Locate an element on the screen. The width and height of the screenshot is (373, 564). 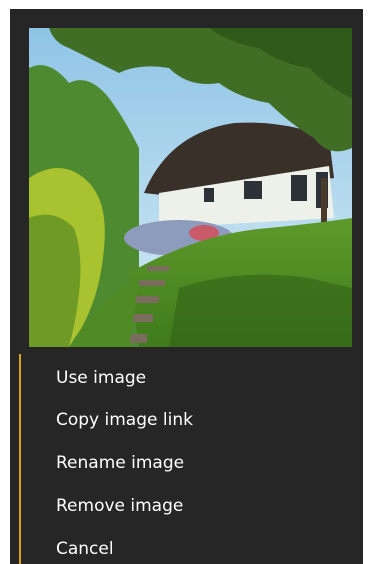
menu-item-cancel: Cancel is located at coordinates (186, 546).